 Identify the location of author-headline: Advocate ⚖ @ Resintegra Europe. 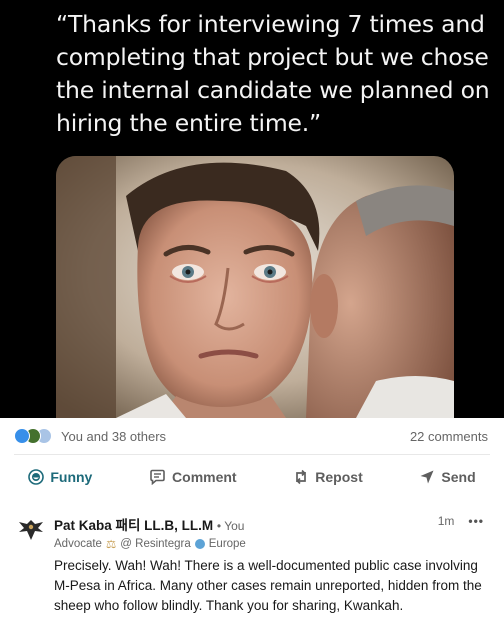
(274, 544).